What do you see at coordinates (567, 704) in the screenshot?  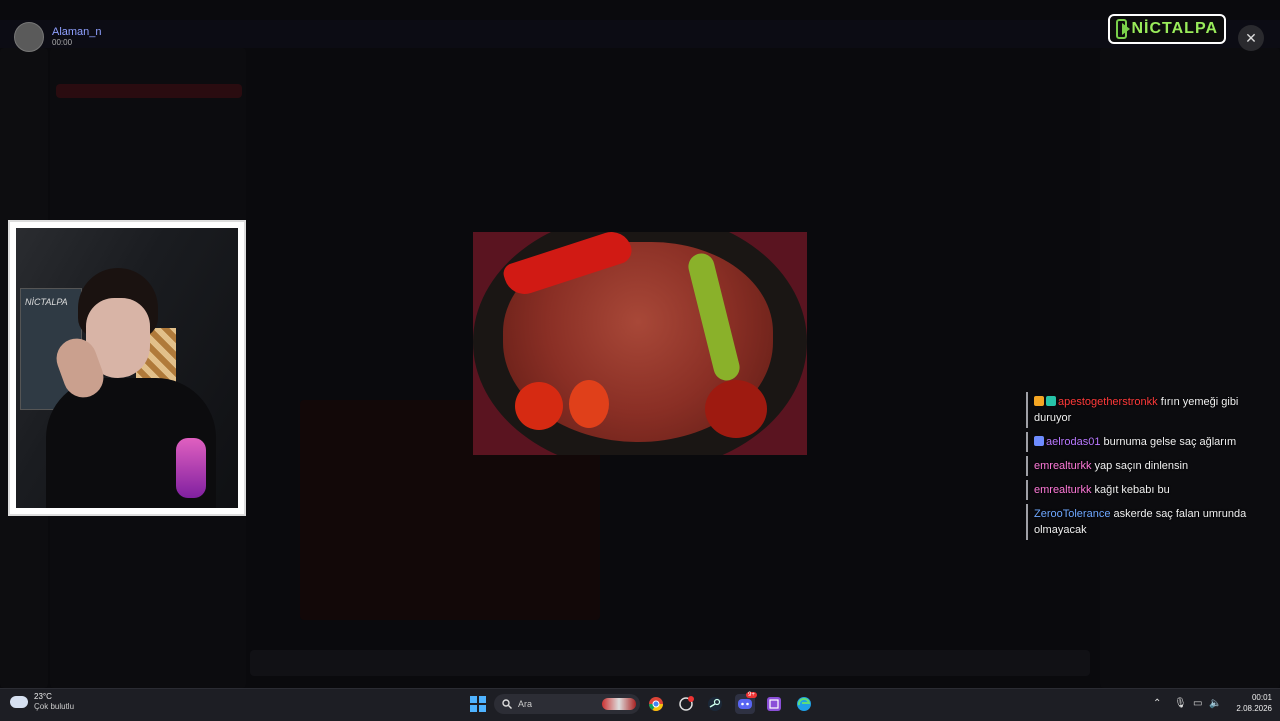 I see `taskbar-search: Ara` at bounding box center [567, 704].